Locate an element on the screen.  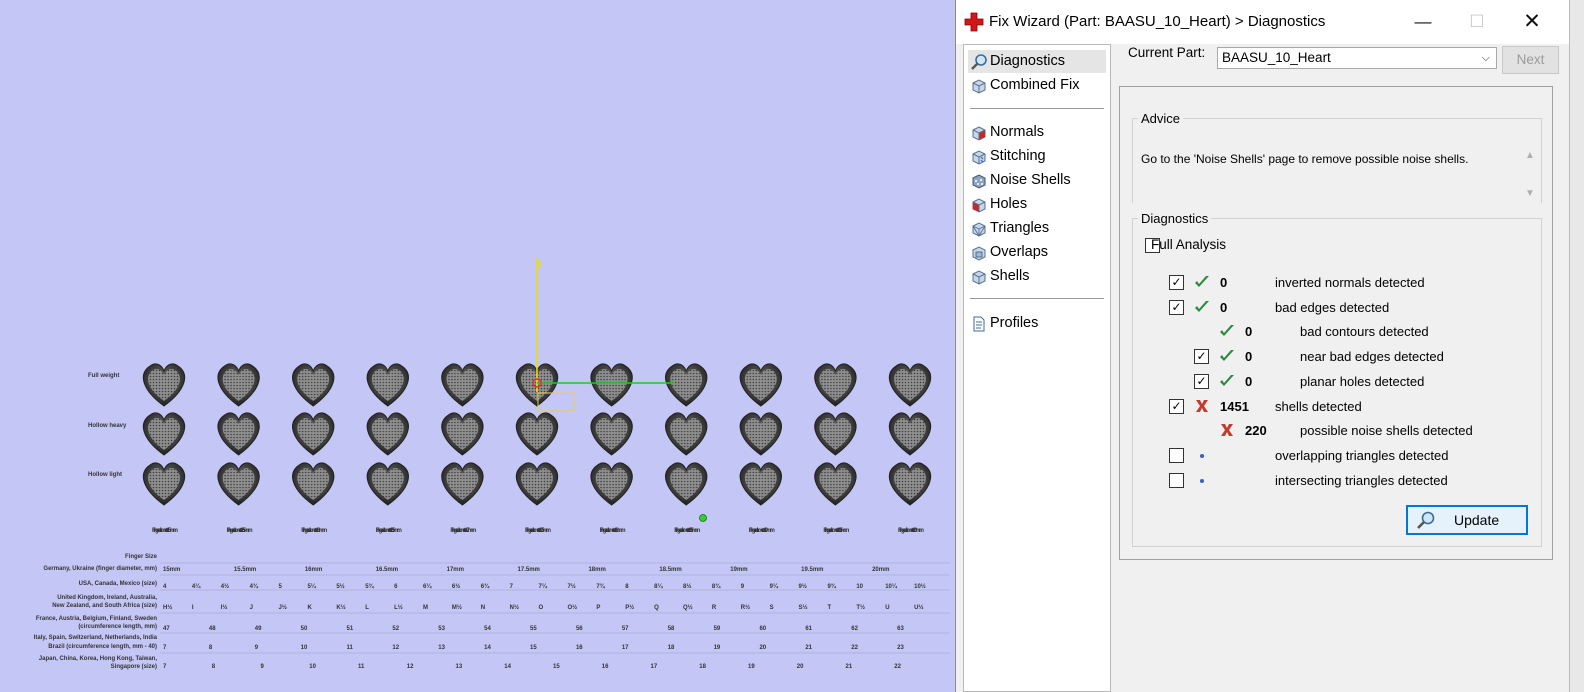
nav-item-label: Triangles is located at coordinates (1020, 228).